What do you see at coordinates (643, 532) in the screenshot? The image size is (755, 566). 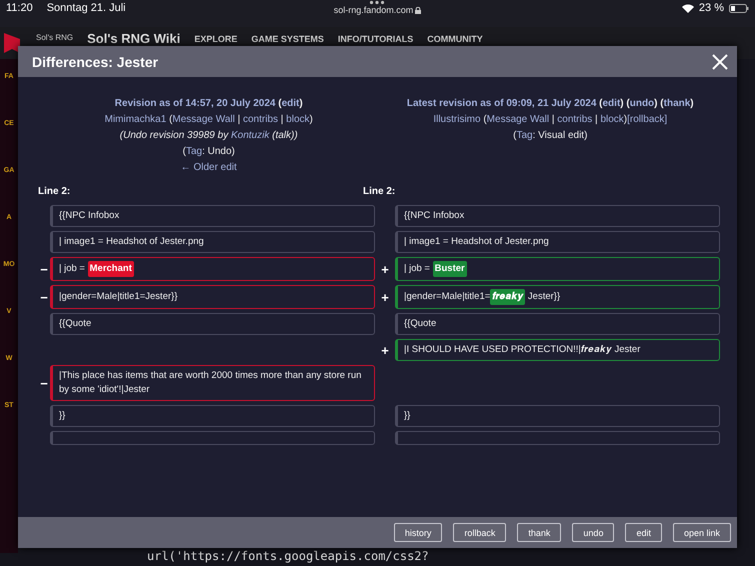 I see `dialog-button: edit` at bounding box center [643, 532].